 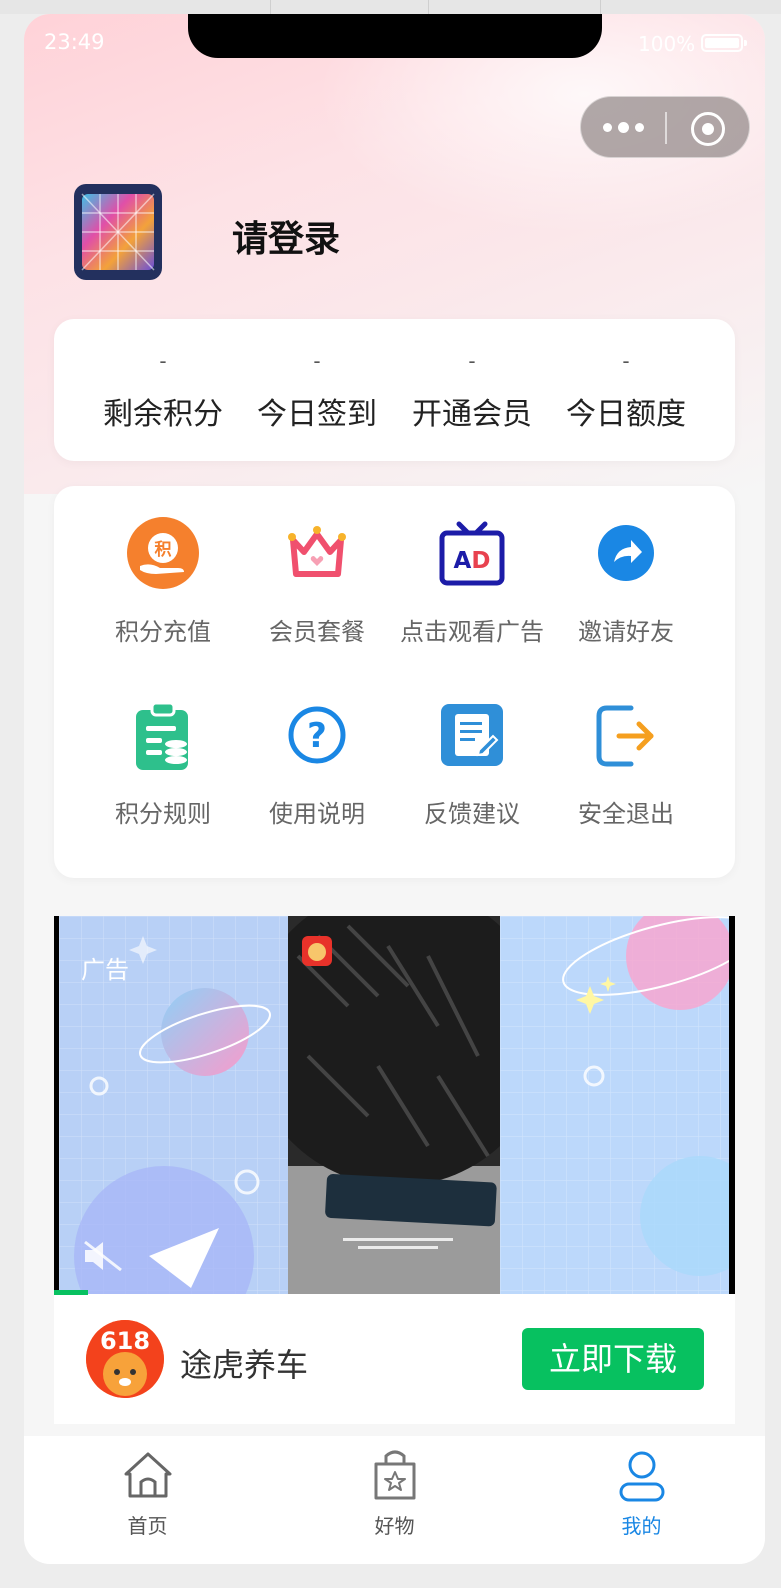 I want to click on close-miniprogram-button, so click(x=708, y=129).